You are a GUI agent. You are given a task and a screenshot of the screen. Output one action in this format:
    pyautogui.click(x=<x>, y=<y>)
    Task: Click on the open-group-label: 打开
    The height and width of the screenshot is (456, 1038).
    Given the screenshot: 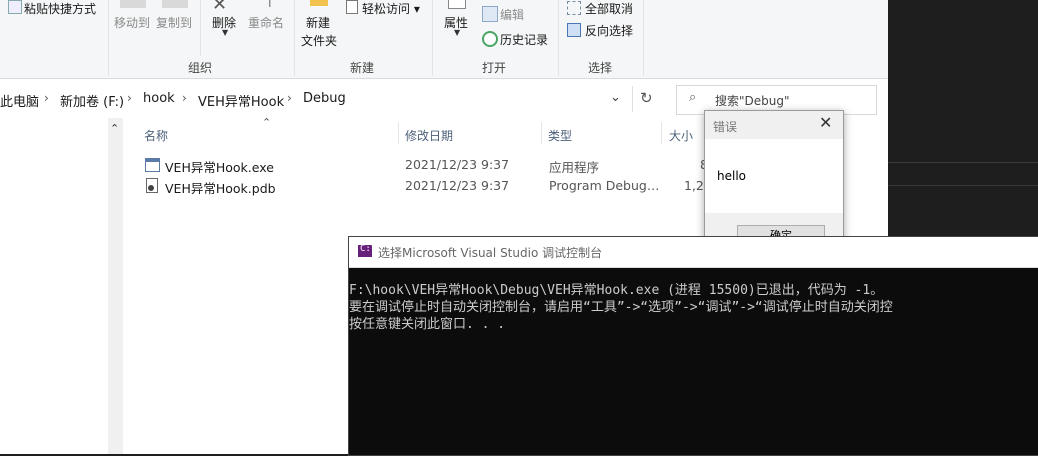 What is the action you would take?
    pyautogui.click(x=493, y=68)
    